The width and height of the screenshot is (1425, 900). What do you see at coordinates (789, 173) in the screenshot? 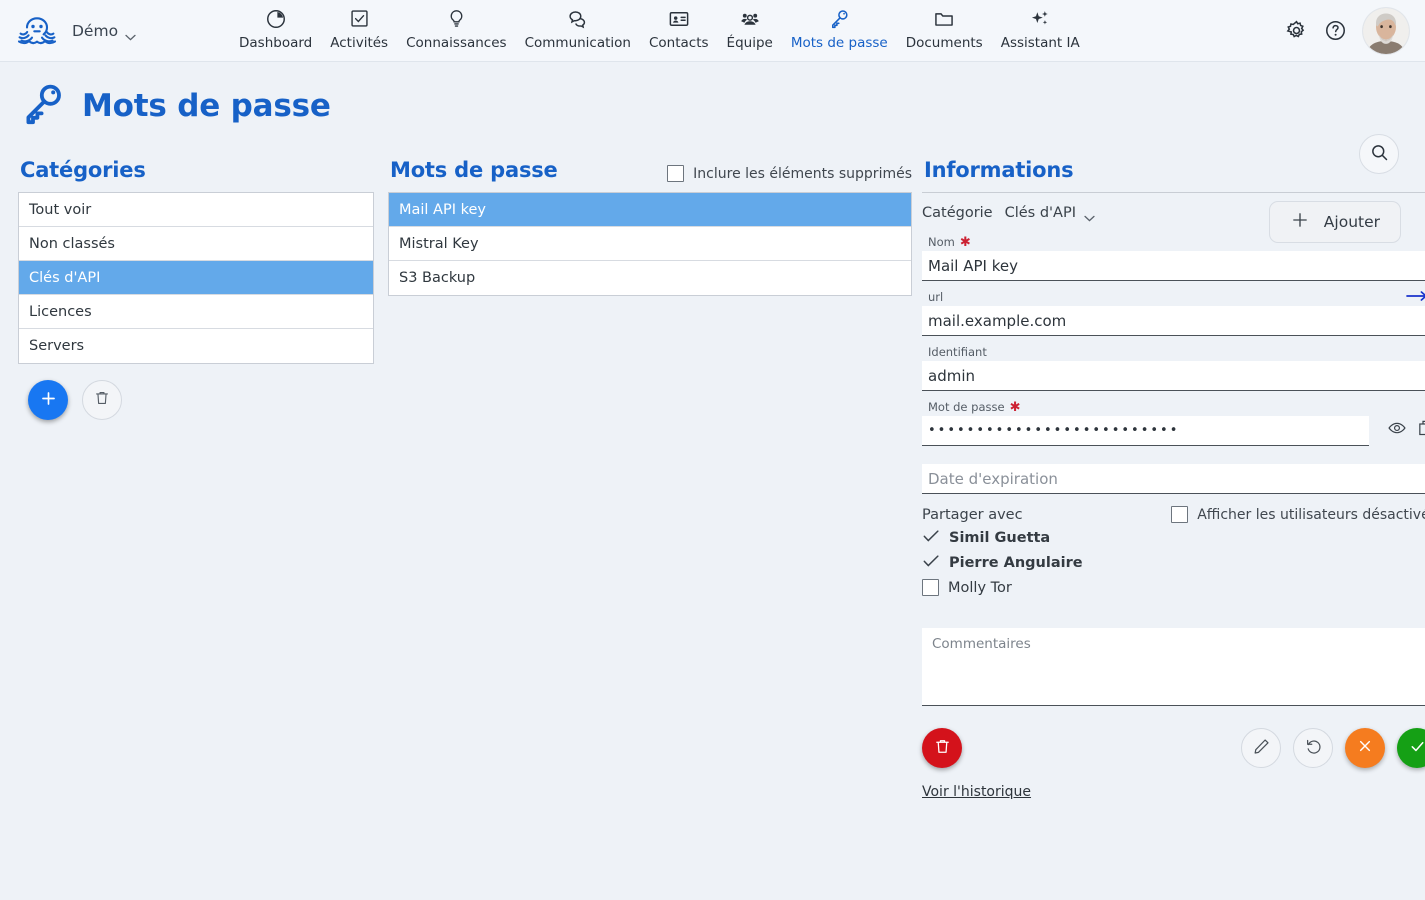
I see `include-deleted-toggle: Inclure les éléments supprimés` at bounding box center [789, 173].